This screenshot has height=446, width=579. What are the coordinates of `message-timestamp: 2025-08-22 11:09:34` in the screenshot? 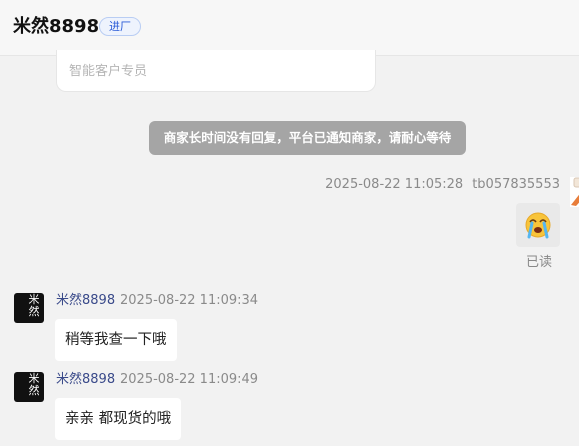 It's located at (189, 300).